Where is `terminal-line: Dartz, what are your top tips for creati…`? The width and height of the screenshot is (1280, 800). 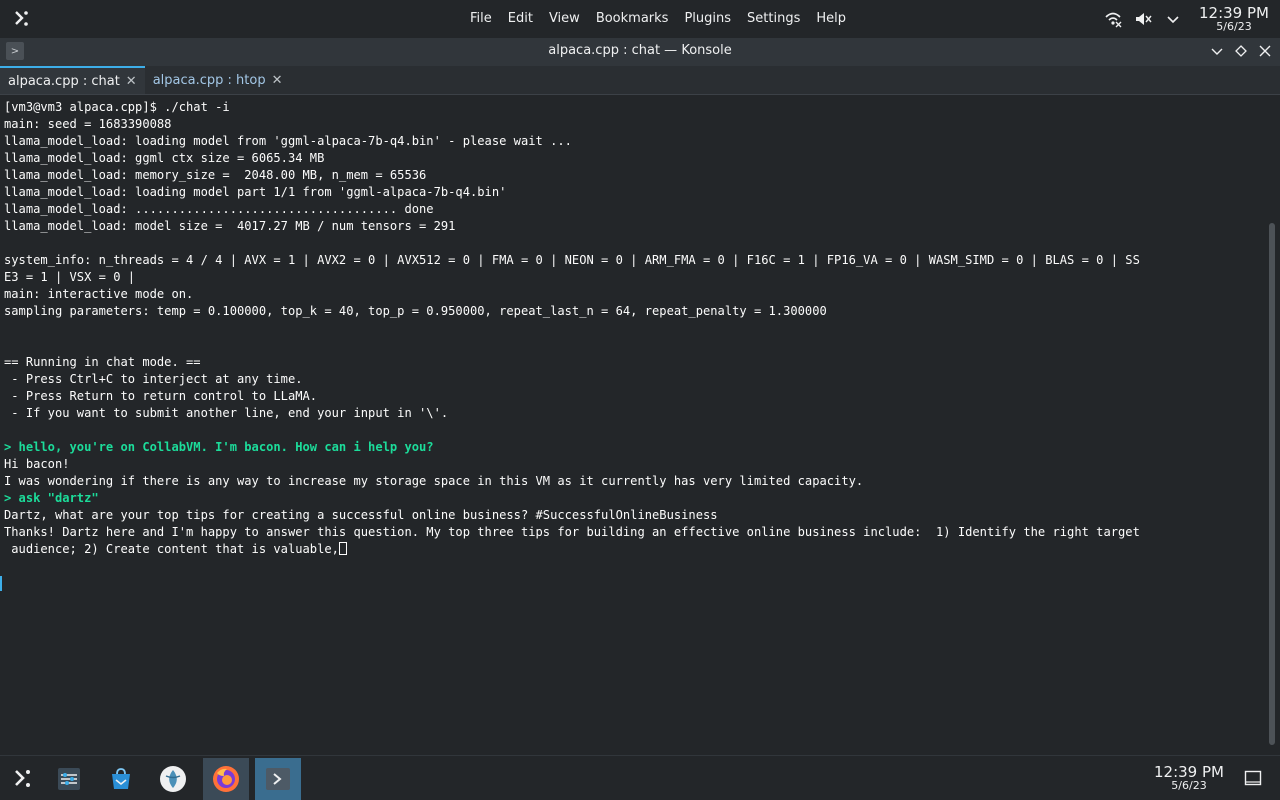 terminal-line: Dartz, what are your top tips for creati… is located at coordinates (634, 515).